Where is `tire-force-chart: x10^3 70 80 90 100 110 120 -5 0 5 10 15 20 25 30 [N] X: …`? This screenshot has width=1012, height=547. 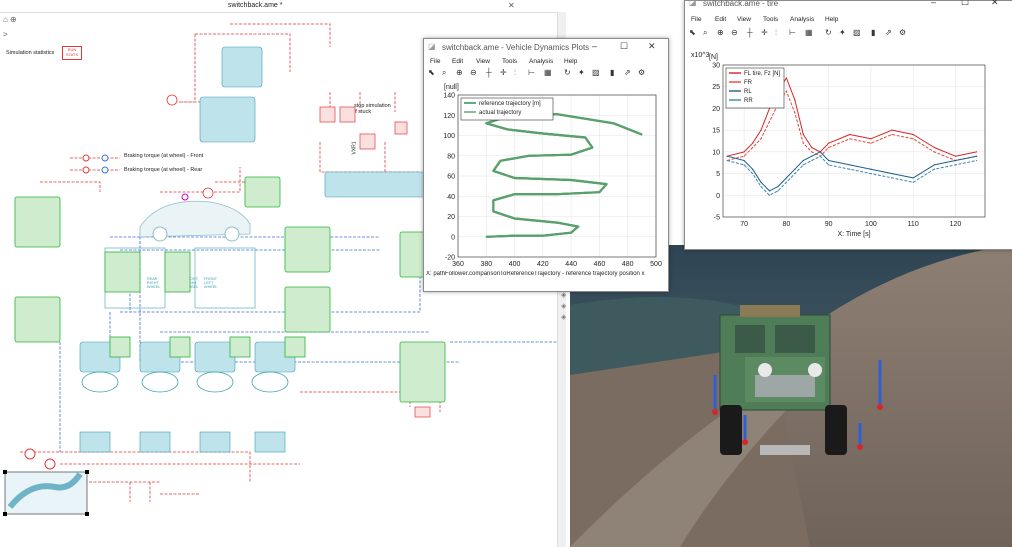
tire-force-chart: x10^3 70 80 90 100 110 120 -5 0 5 10 15 20 25 30 [N] X: … is located at coordinates (848, 143).